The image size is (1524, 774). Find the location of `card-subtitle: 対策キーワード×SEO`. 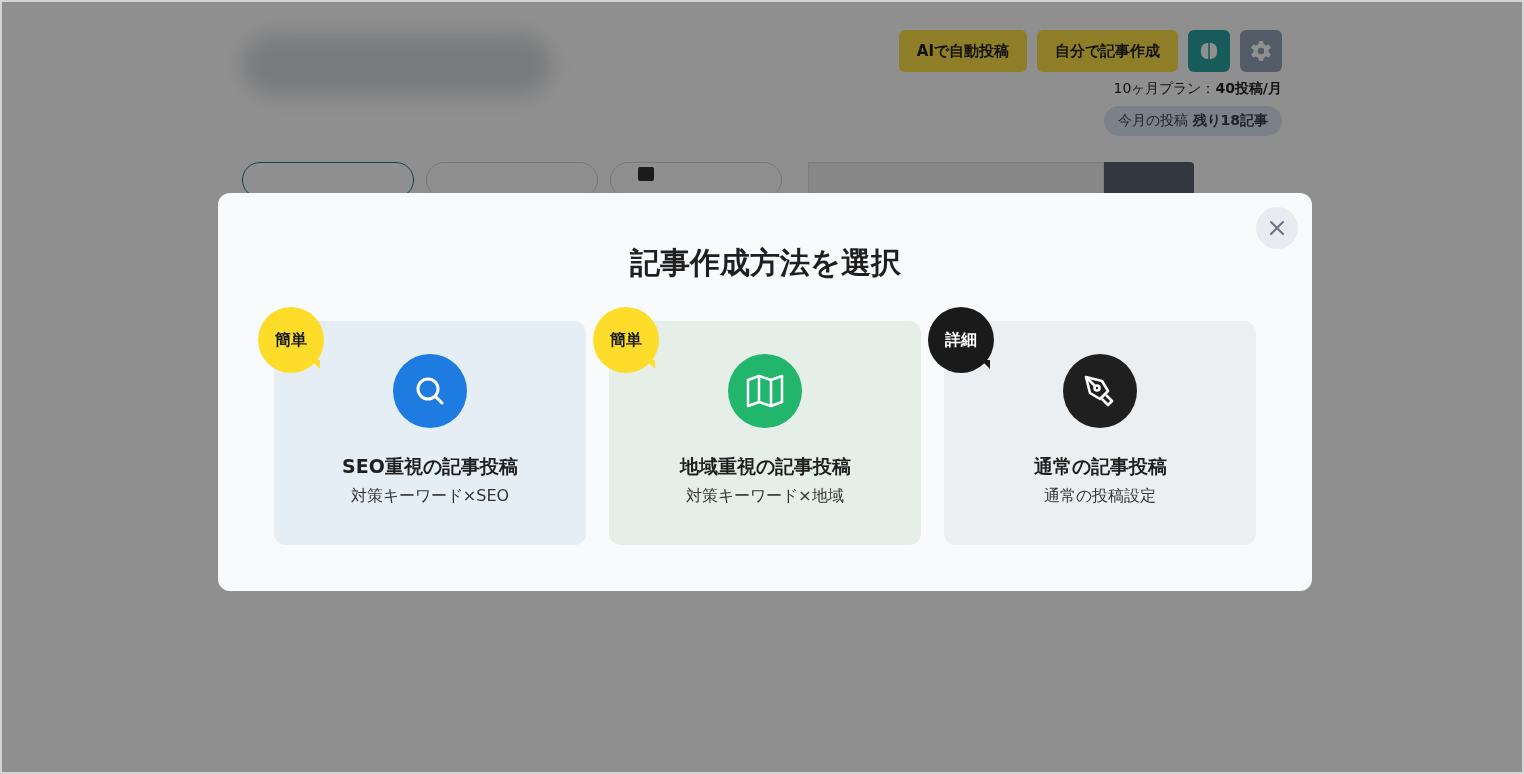

card-subtitle: 対策キーワード×SEO is located at coordinates (430, 496).